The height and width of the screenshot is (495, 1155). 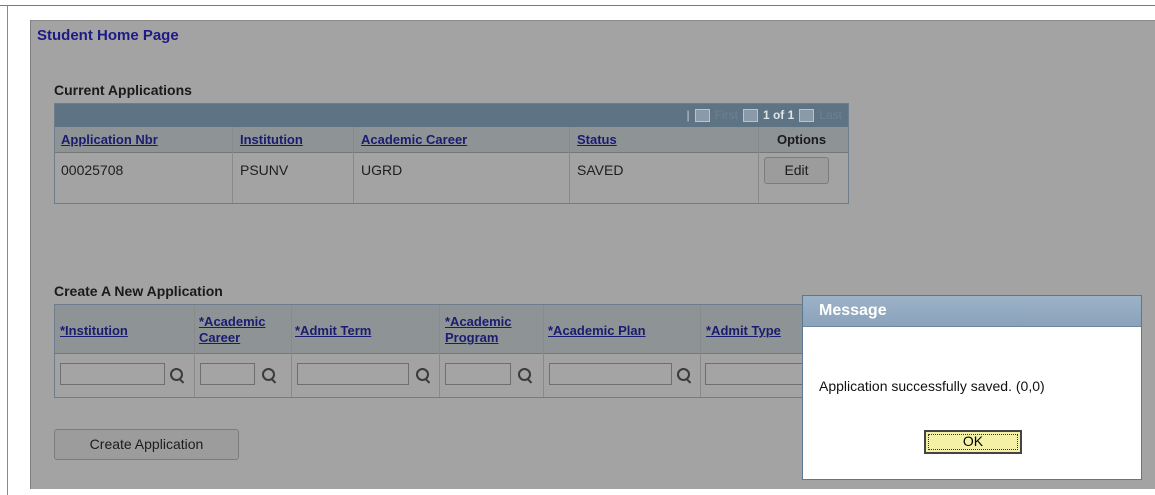 I want to click on col-institution: *Institution, so click(x=94, y=331).